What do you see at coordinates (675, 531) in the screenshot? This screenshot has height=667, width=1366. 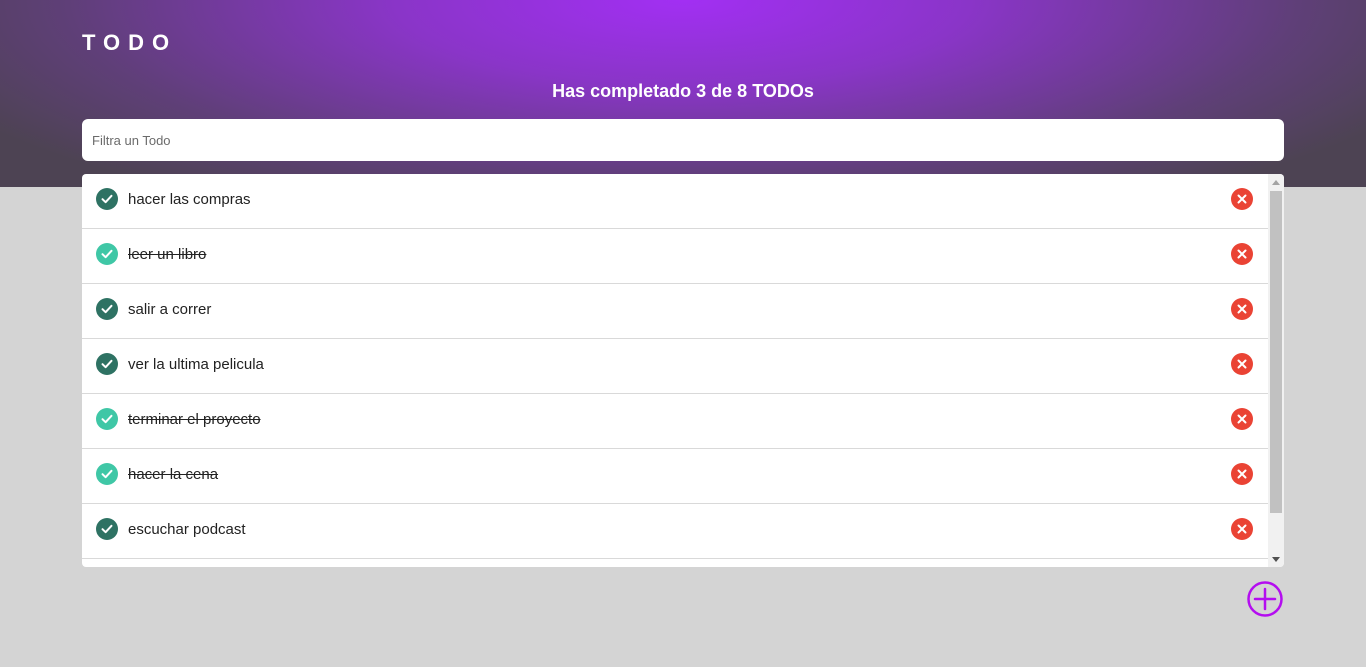 I see `todo-item: escuchar podcast` at bounding box center [675, 531].